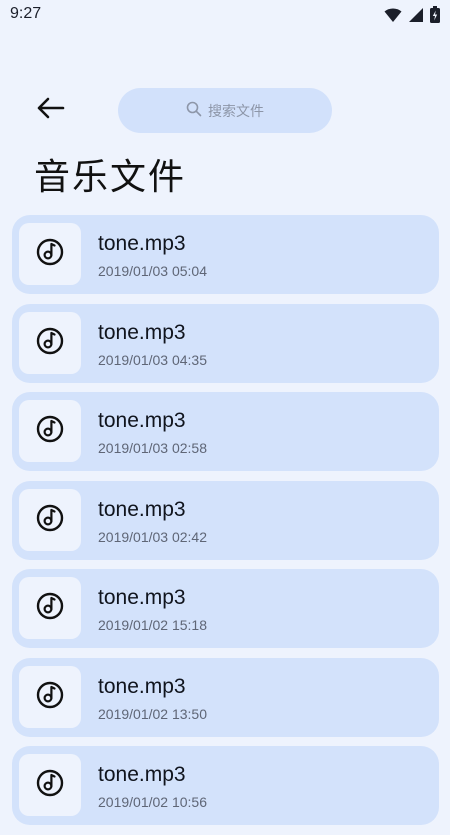 This screenshot has height=835, width=450. Describe the element at coordinates (152, 536) in the screenshot. I see `file-date: 2019/01/03 02:42` at that location.